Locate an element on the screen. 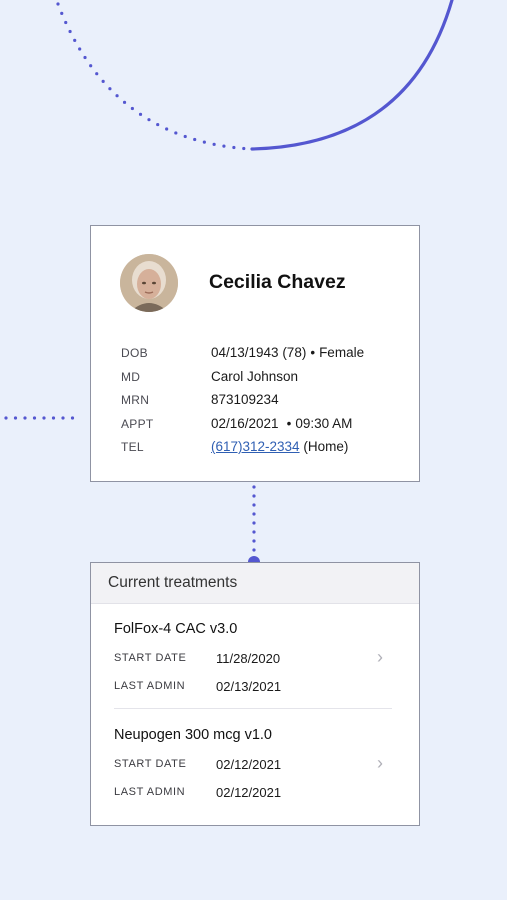  treatment-start-row: START DATE 02/12/2021 is located at coordinates (244, 766).